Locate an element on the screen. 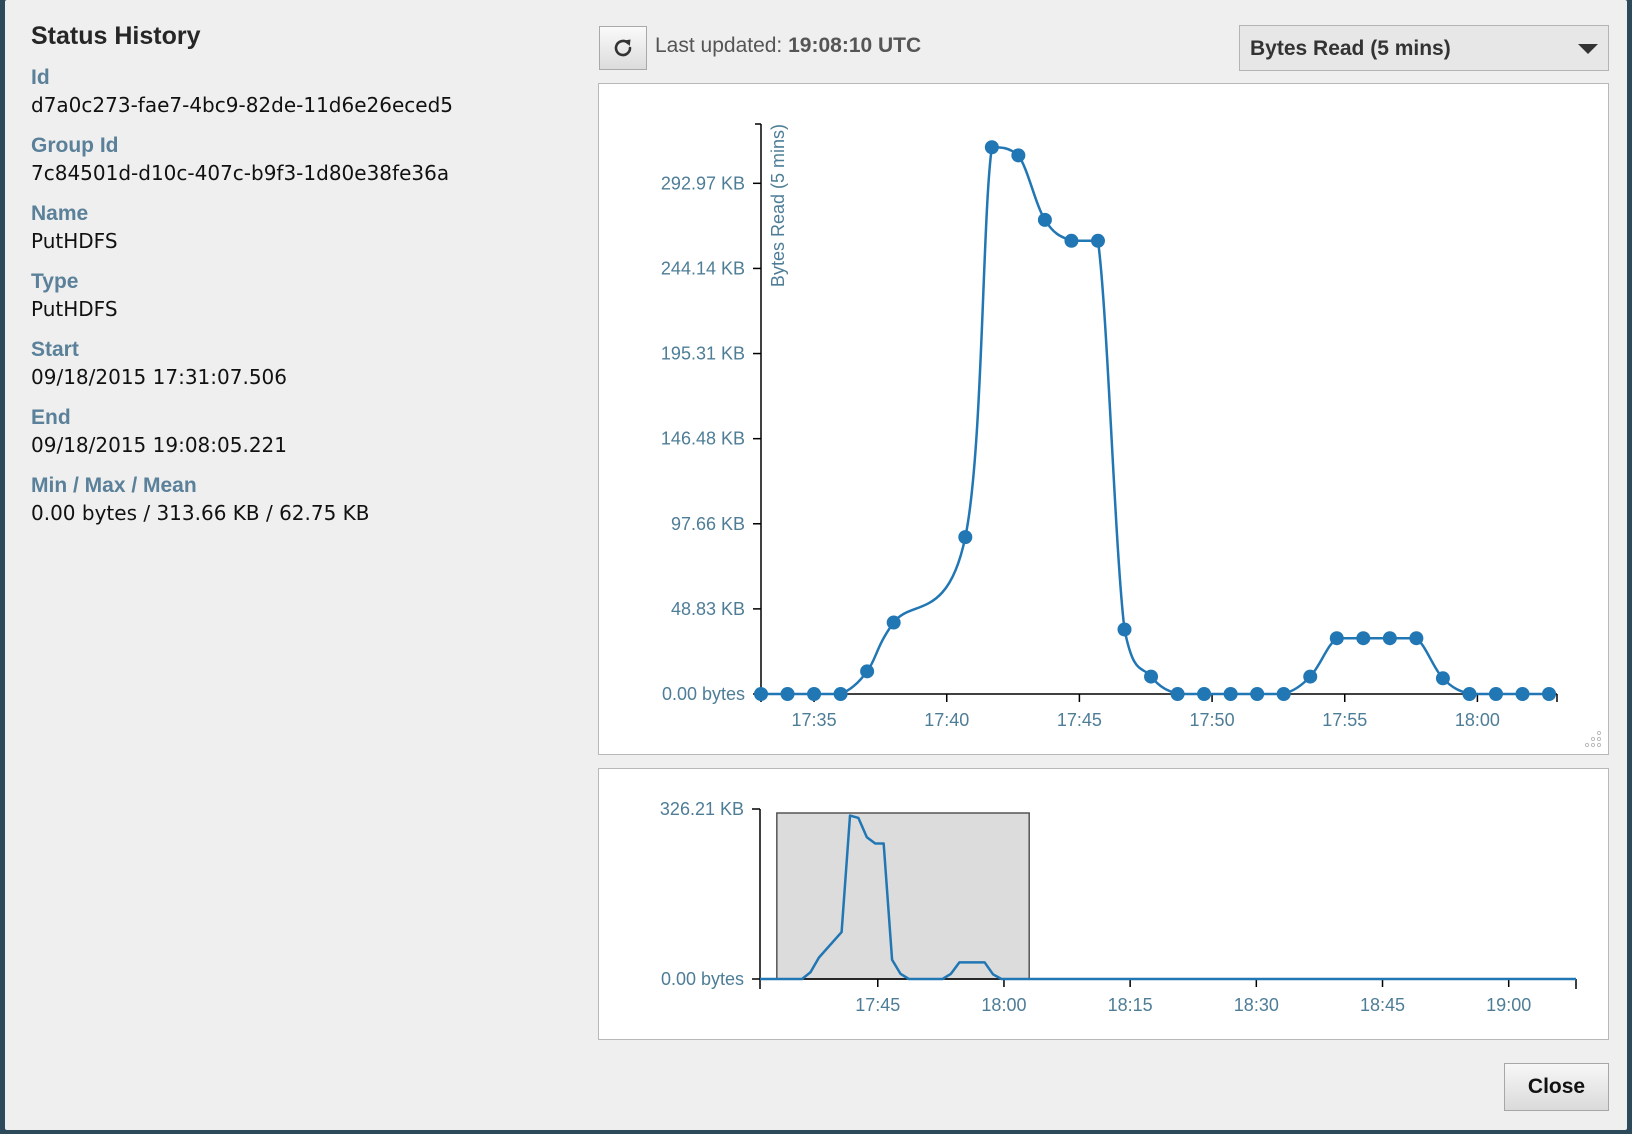 This screenshot has height=1134, width=1632. x-tick-label: 17:55 is located at coordinates (1344, 720).